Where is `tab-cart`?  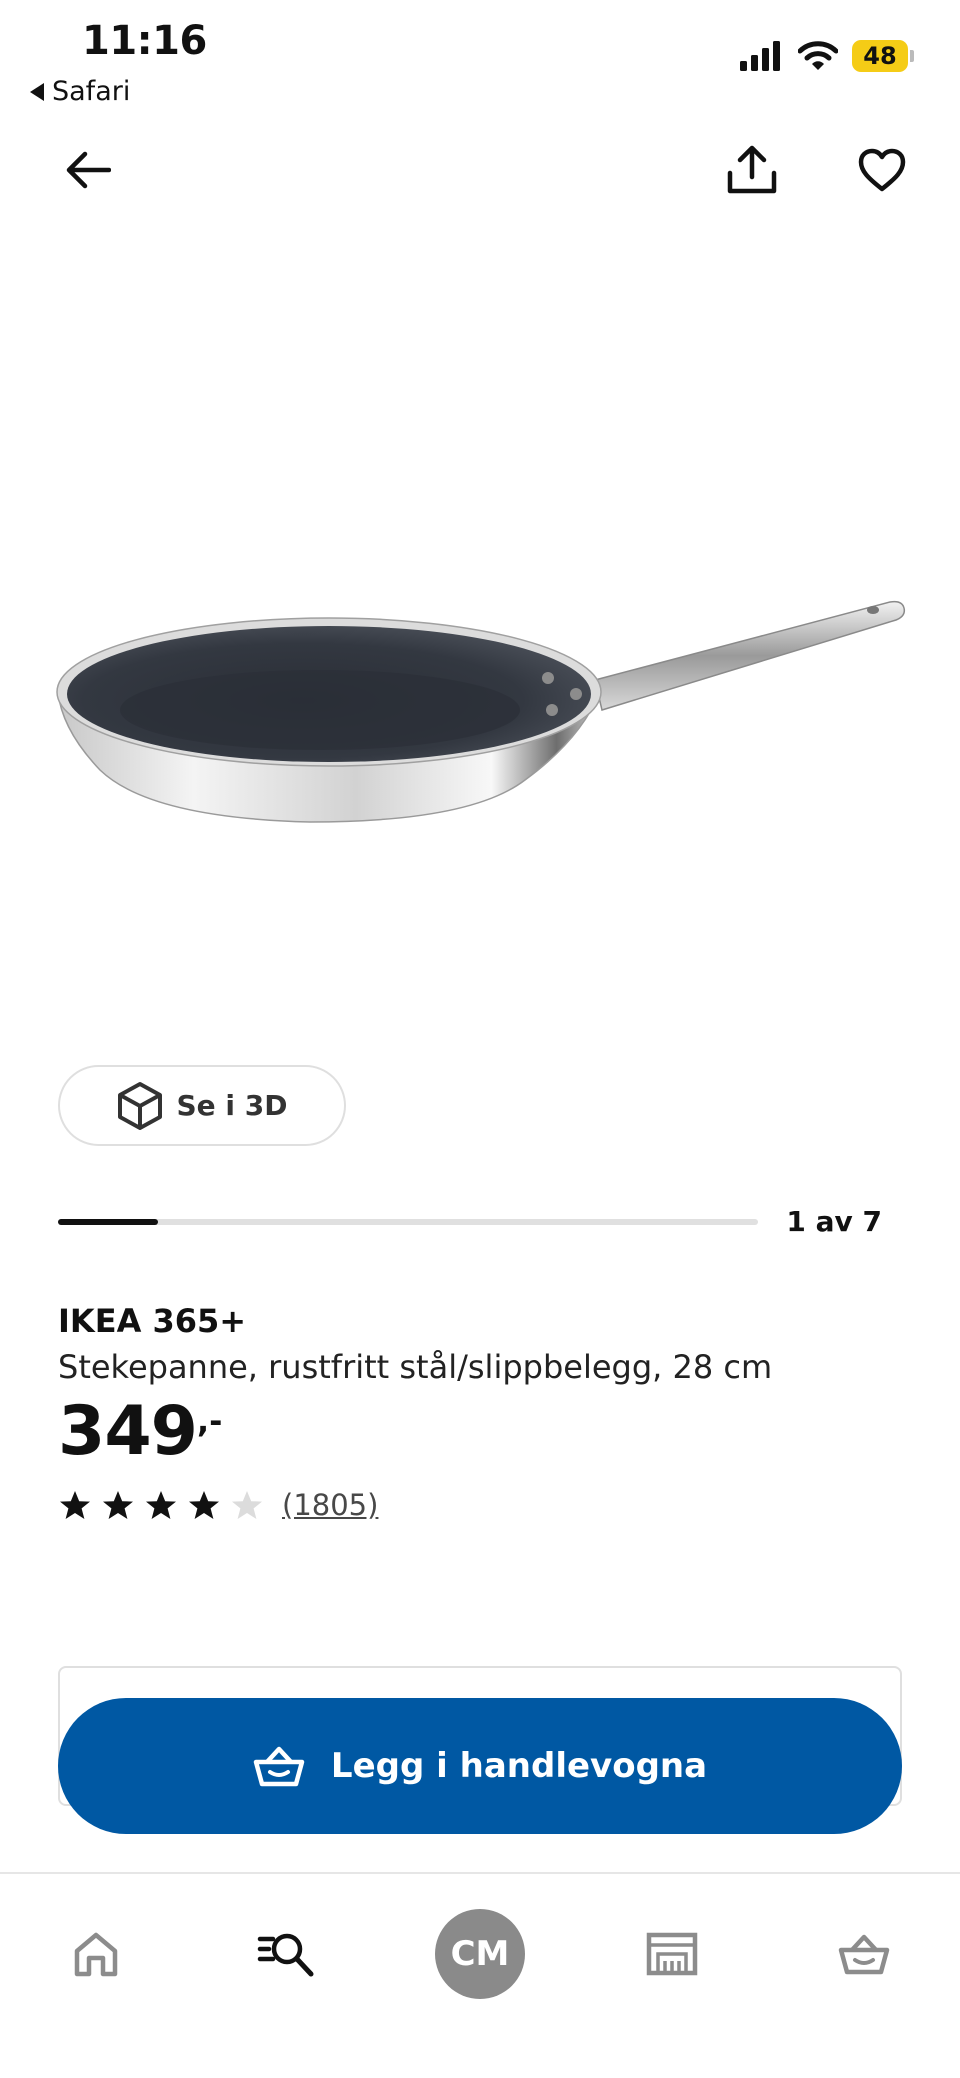
tab-cart is located at coordinates (864, 1954).